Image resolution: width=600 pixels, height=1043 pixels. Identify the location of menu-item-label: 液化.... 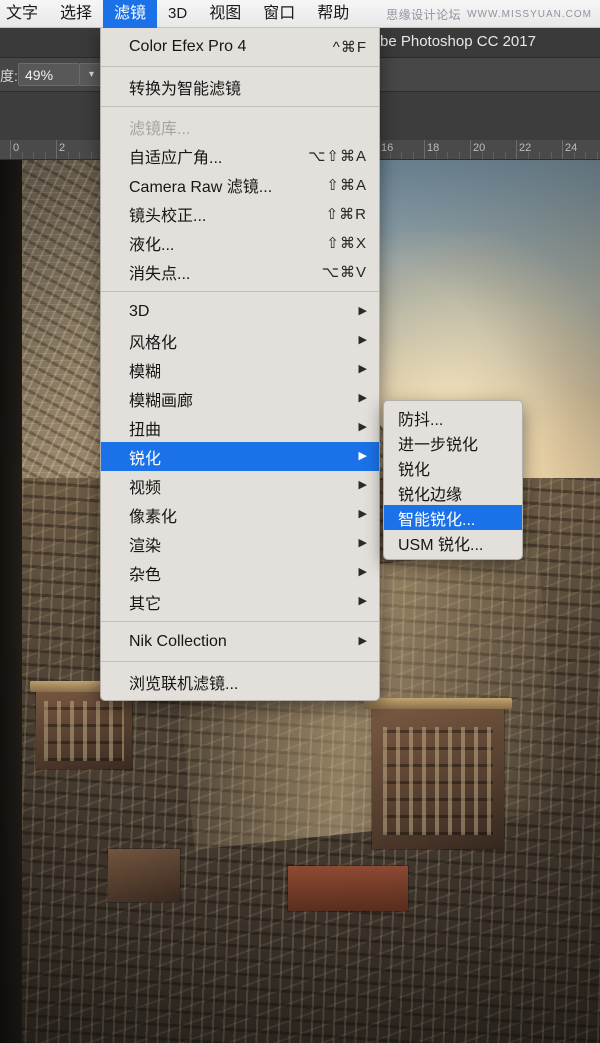
(152, 245).